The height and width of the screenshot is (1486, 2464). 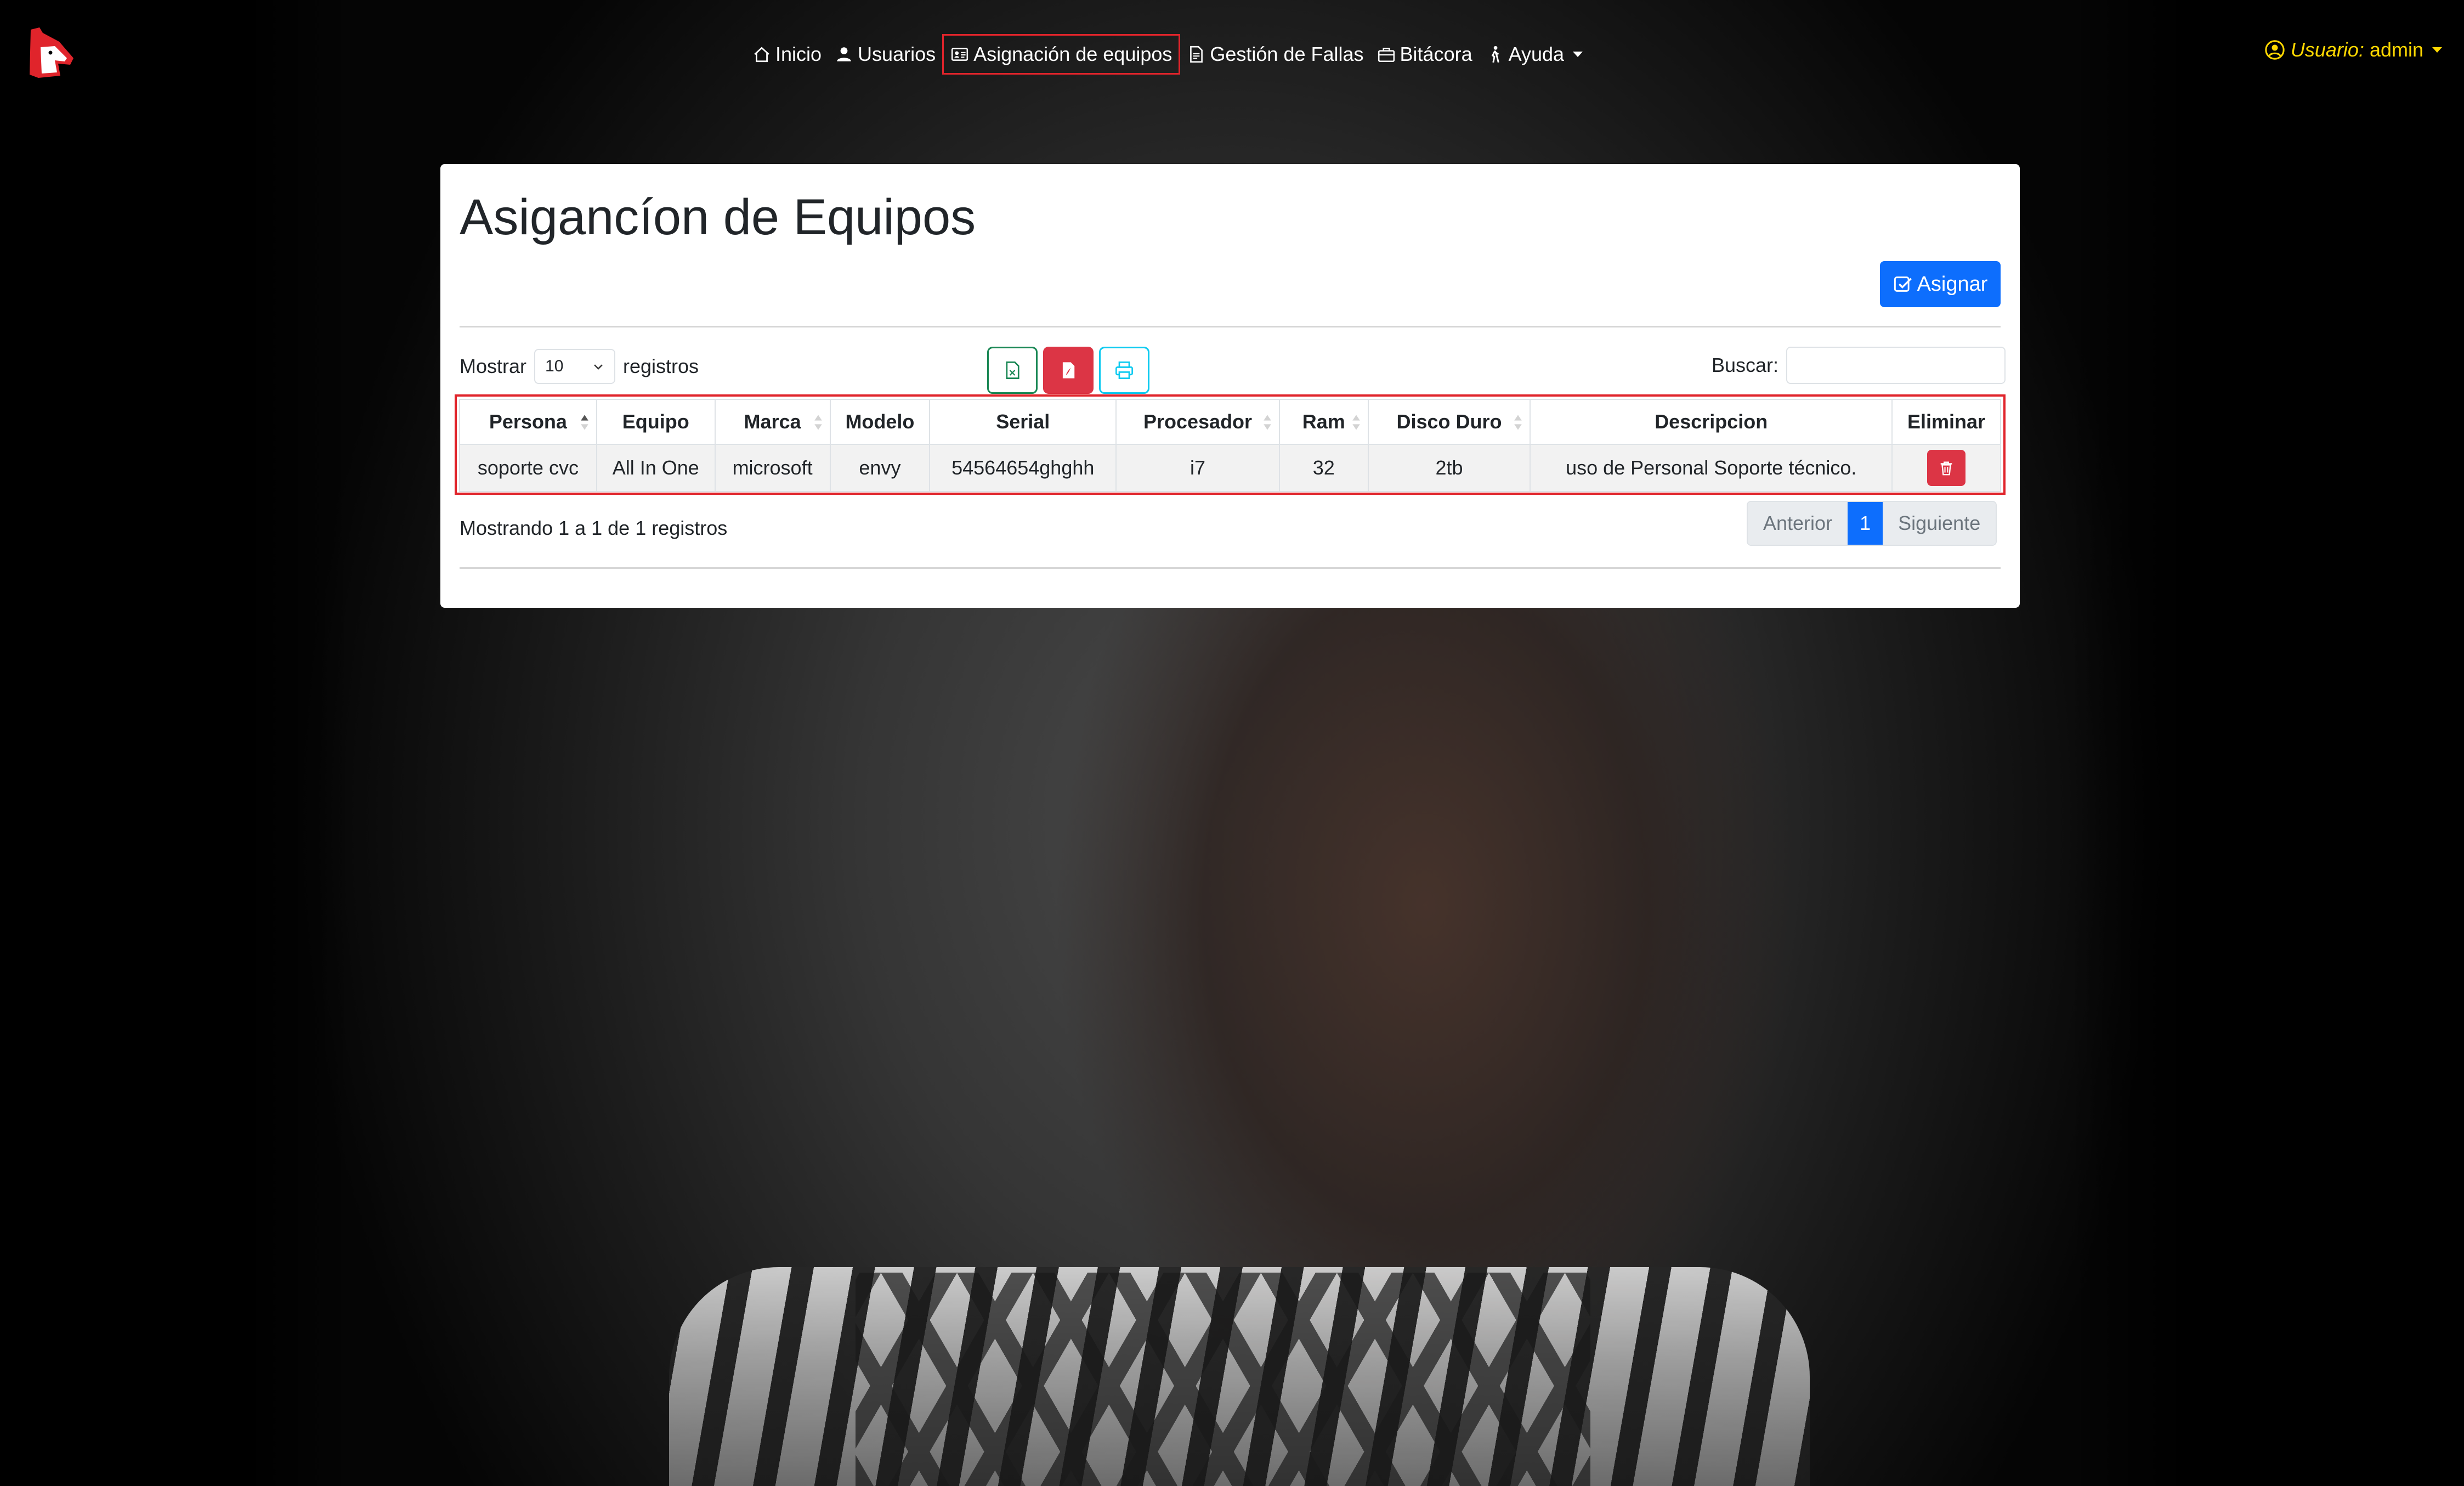 What do you see at coordinates (761, 55) in the screenshot?
I see `house-icon` at bounding box center [761, 55].